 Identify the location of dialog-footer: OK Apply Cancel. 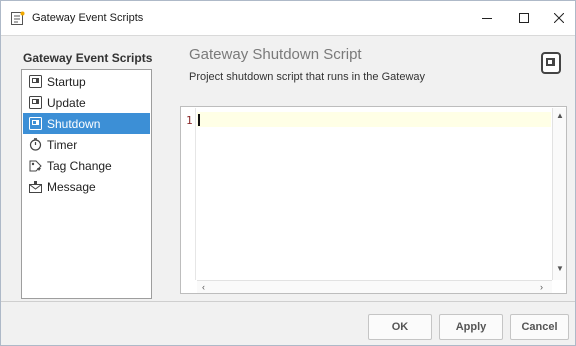
(288, 323).